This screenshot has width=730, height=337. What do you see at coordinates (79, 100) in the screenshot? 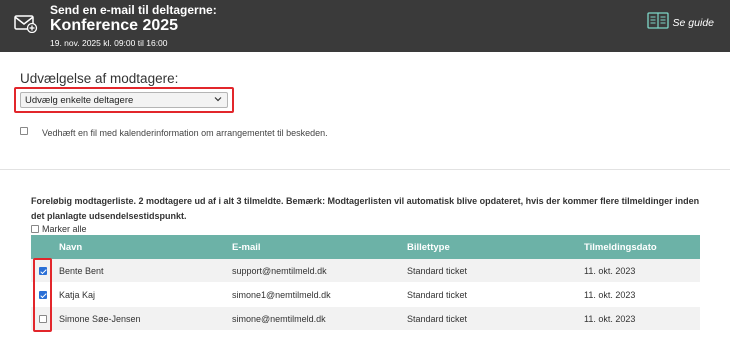
I see `recipient-select-value: Udvælg enkelte deltagere` at bounding box center [79, 100].